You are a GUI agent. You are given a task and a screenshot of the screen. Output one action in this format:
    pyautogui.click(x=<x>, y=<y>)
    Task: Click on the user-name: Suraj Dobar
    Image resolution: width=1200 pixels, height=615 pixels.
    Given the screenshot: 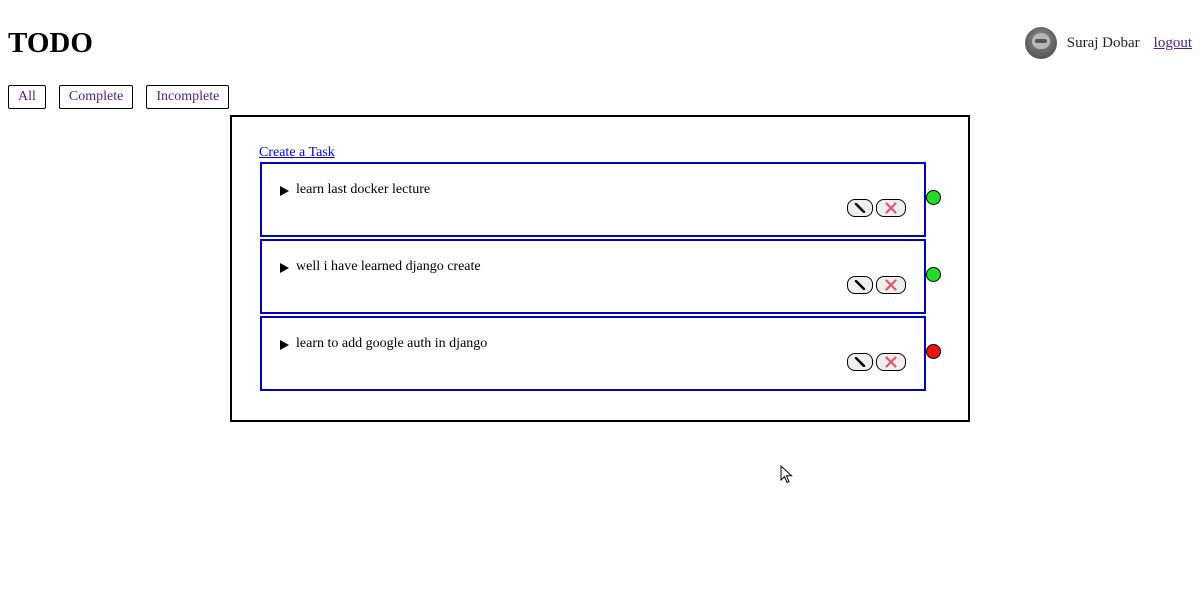 What is the action you would take?
    pyautogui.click(x=1103, y=42)
    